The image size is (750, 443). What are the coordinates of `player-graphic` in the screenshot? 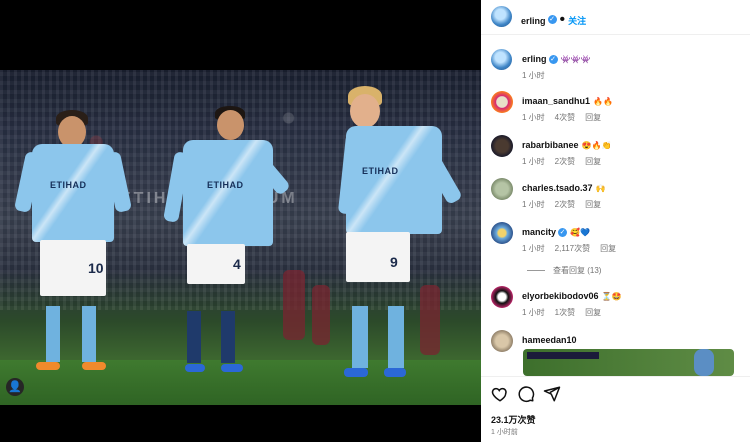 It's located at (704, 362).